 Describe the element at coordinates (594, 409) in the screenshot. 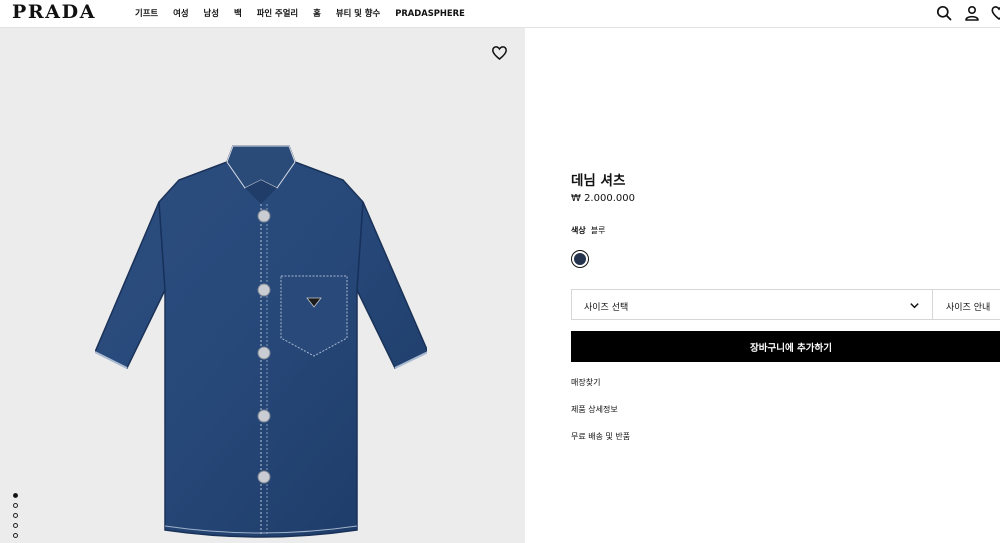

I see `product-details-link: 제품 상세정보` at that location.